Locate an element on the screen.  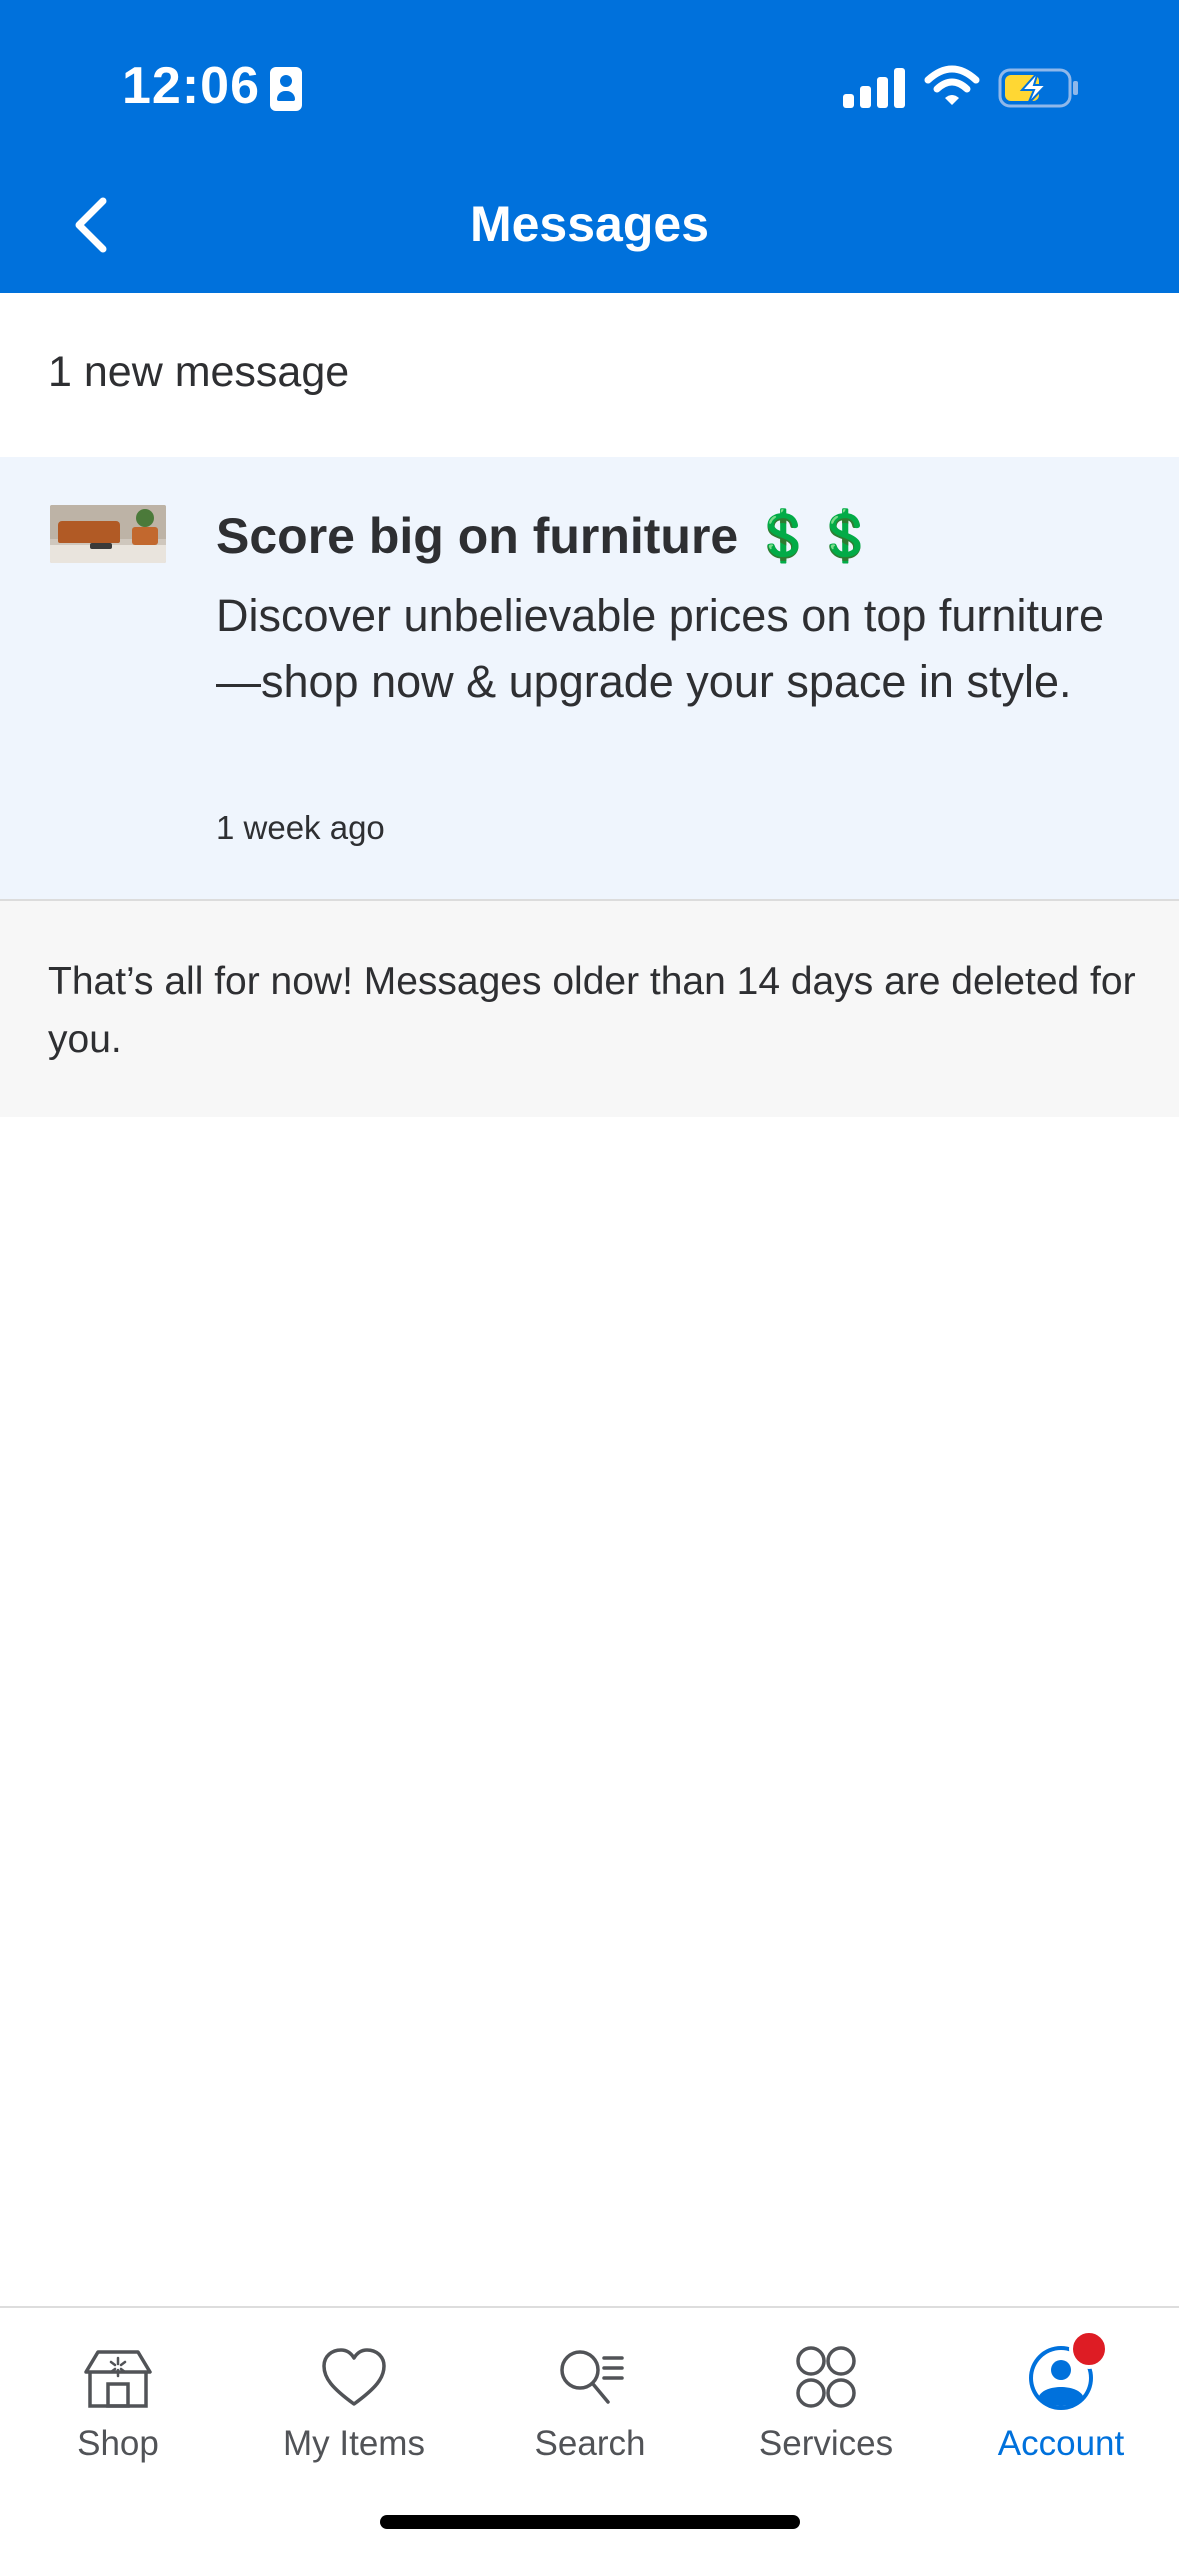
new-message-count-row: 1 new message is located at coordinates (589, 375).